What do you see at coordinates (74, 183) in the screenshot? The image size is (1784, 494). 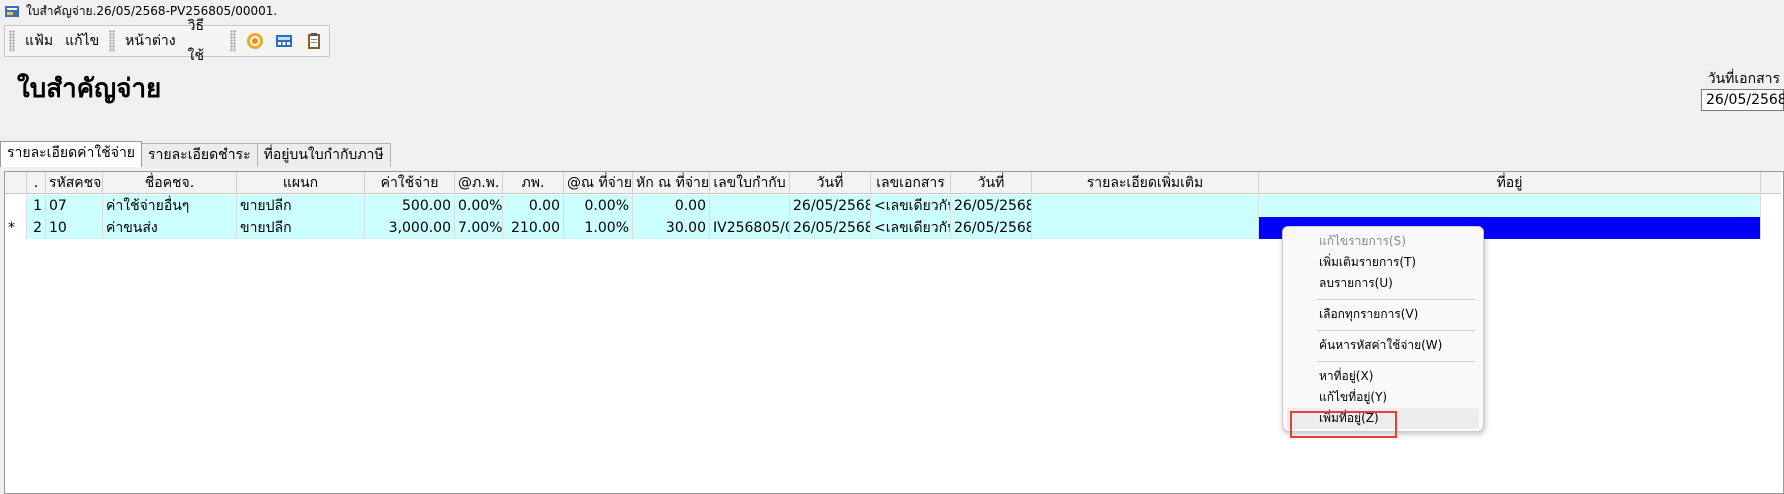 I see `grid-header-code: รหัสคชจ.` at bounding box center [74, 183].